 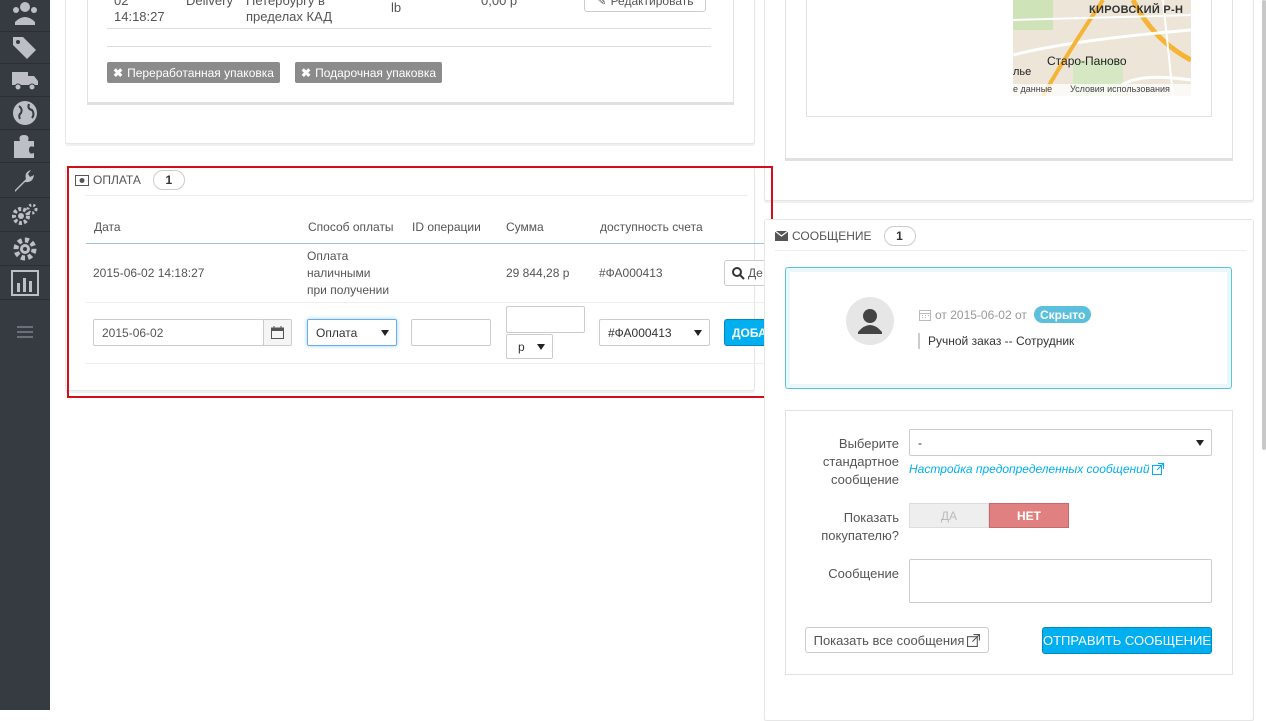 I want to click on truck-icon, so click(x=25, y=80).